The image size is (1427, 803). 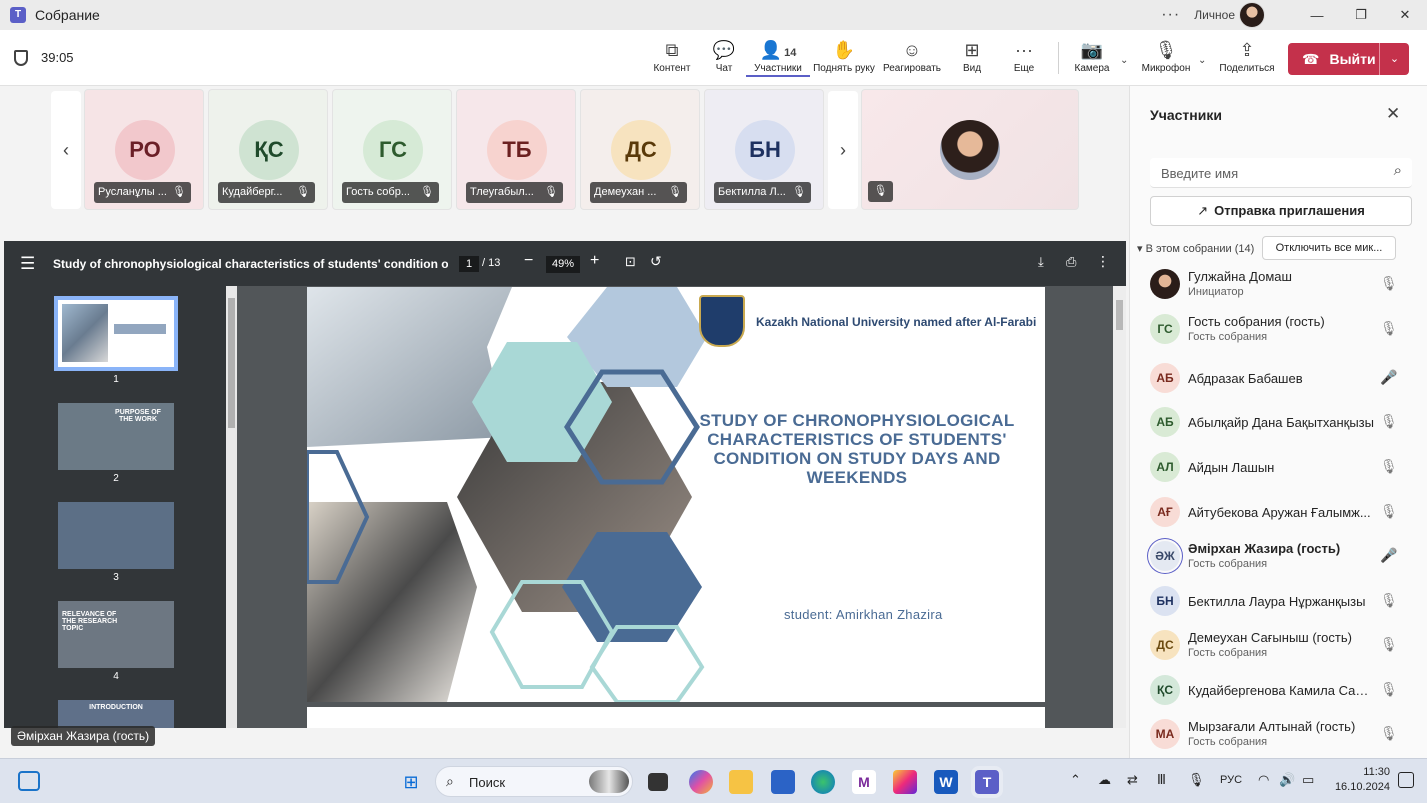 What do you see at coordinates (411, 782) in the screenshot?
I see `windows-start-icon: ⊞` at bounding box center [411, 782].